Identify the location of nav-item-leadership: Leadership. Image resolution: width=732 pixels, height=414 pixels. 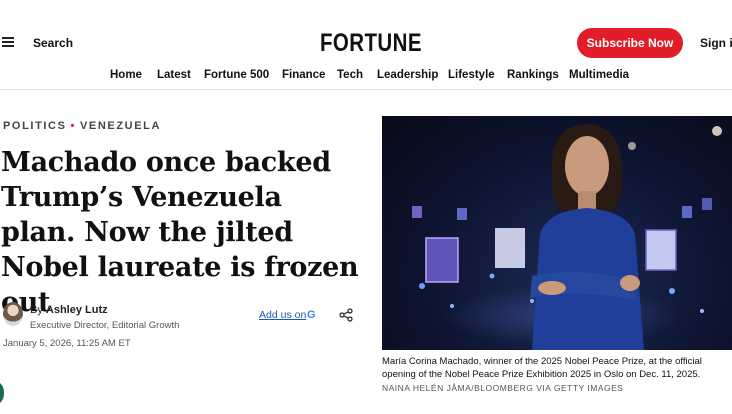
(407, 75).